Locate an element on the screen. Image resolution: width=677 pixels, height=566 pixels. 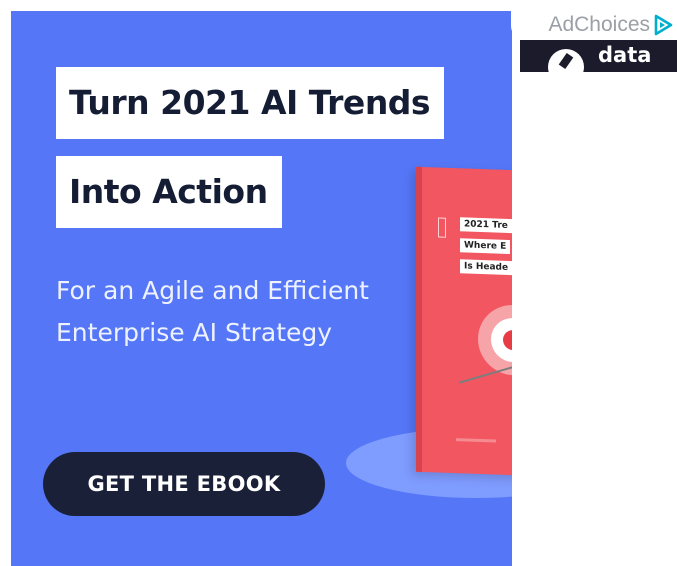
arrow-icon is located at coordinates (485, 374).